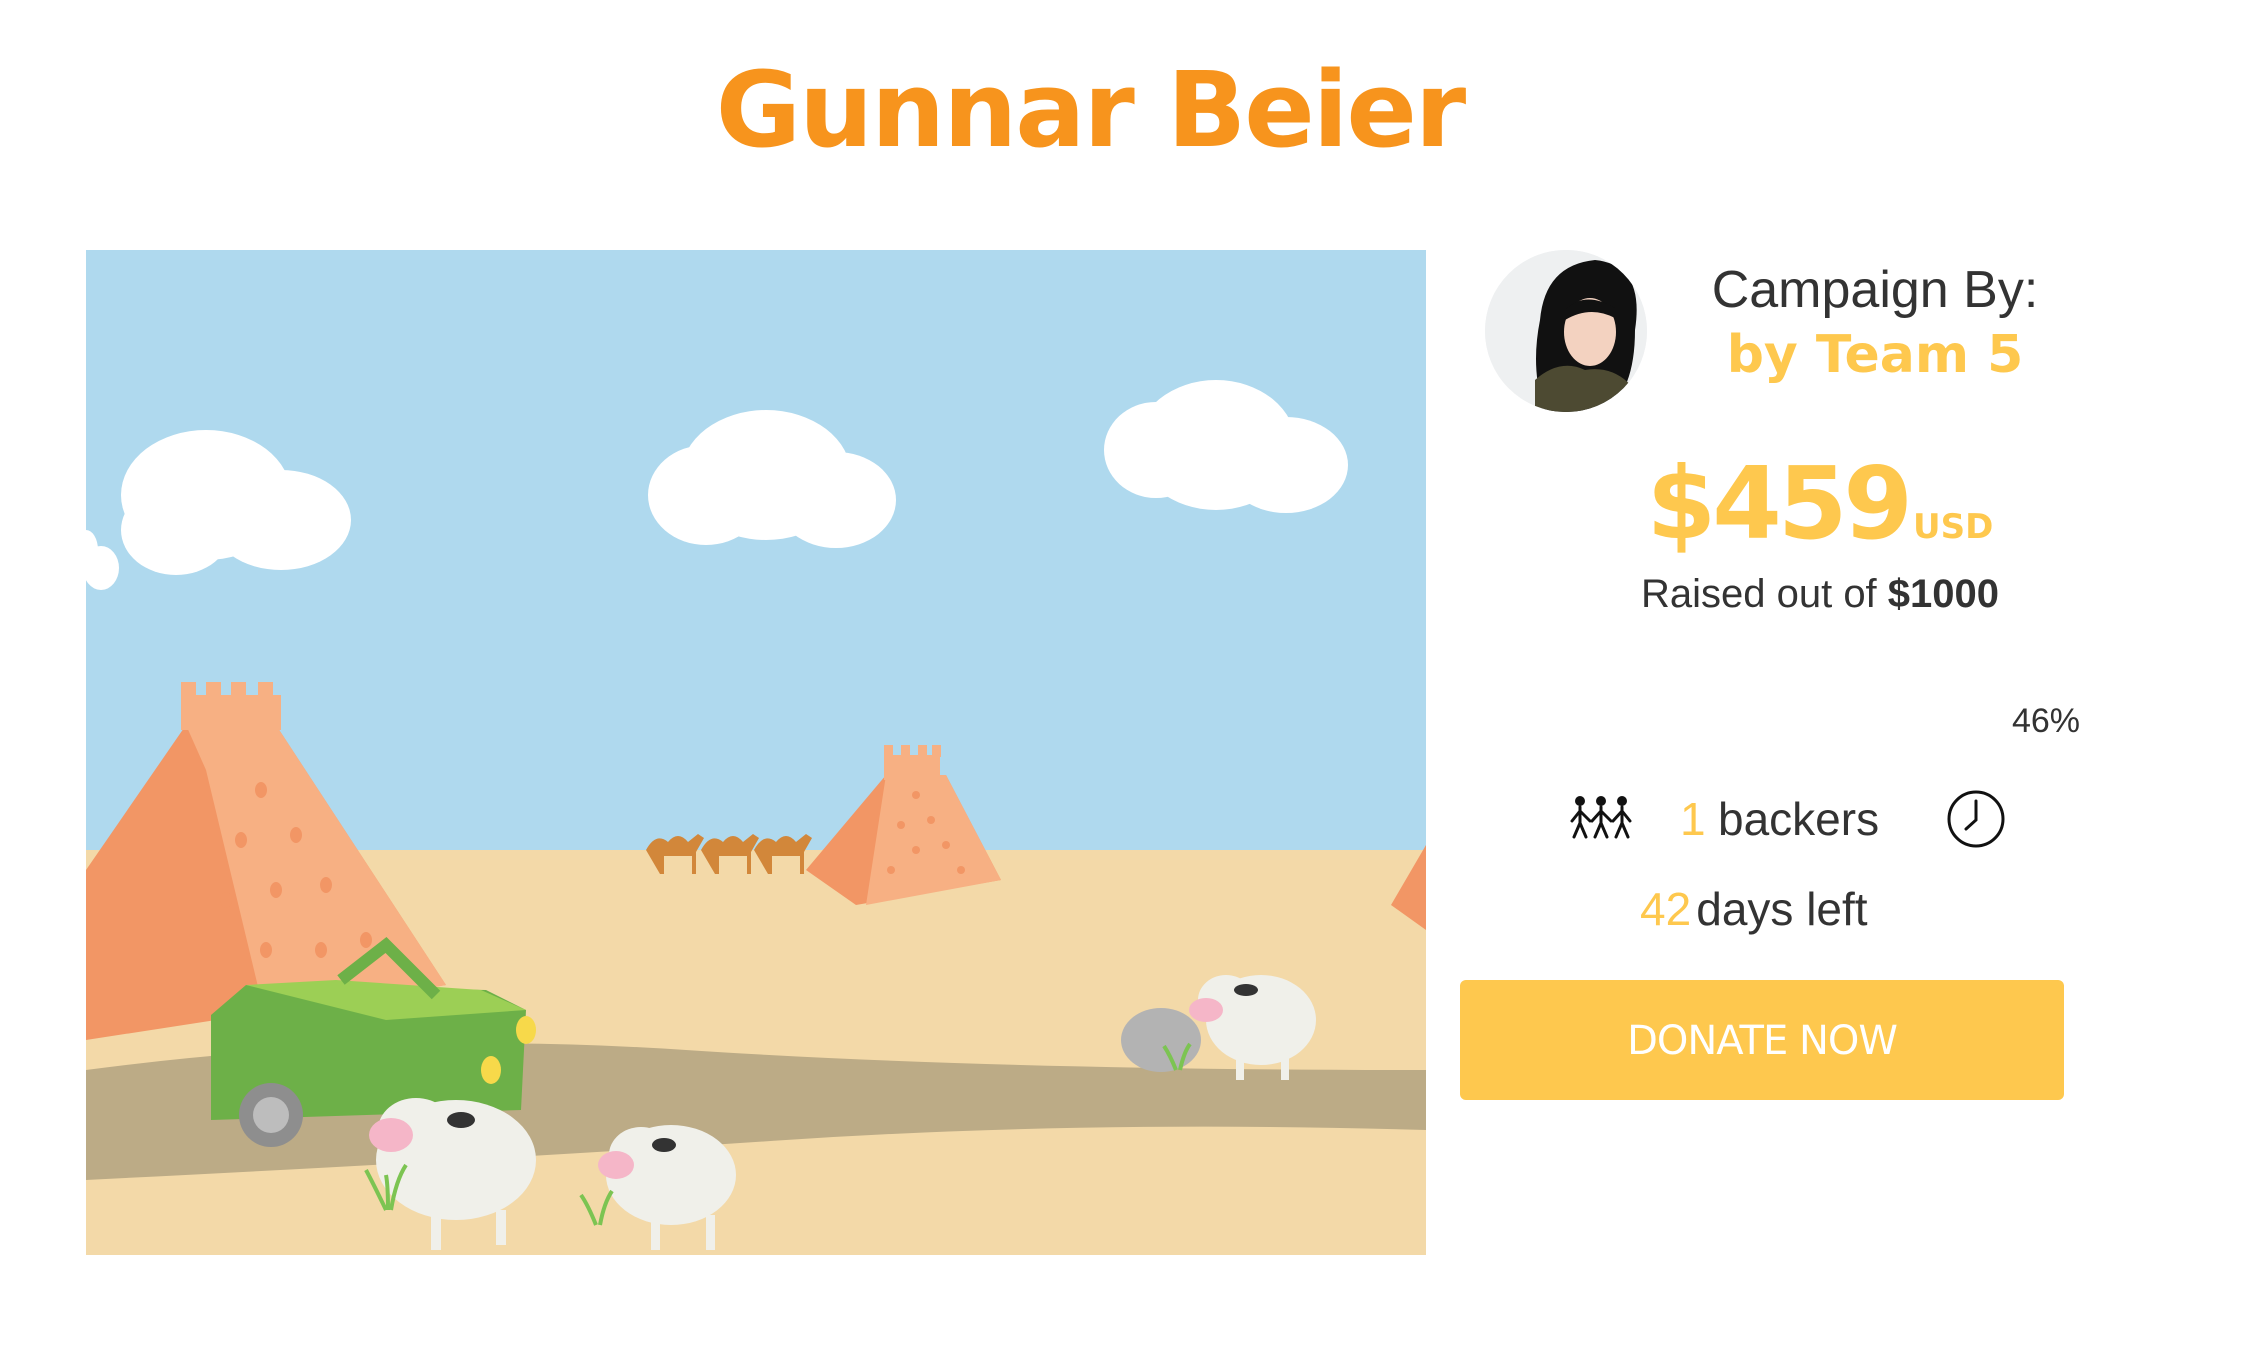  I want to click on rock-illustration, so click(1161, 1040).